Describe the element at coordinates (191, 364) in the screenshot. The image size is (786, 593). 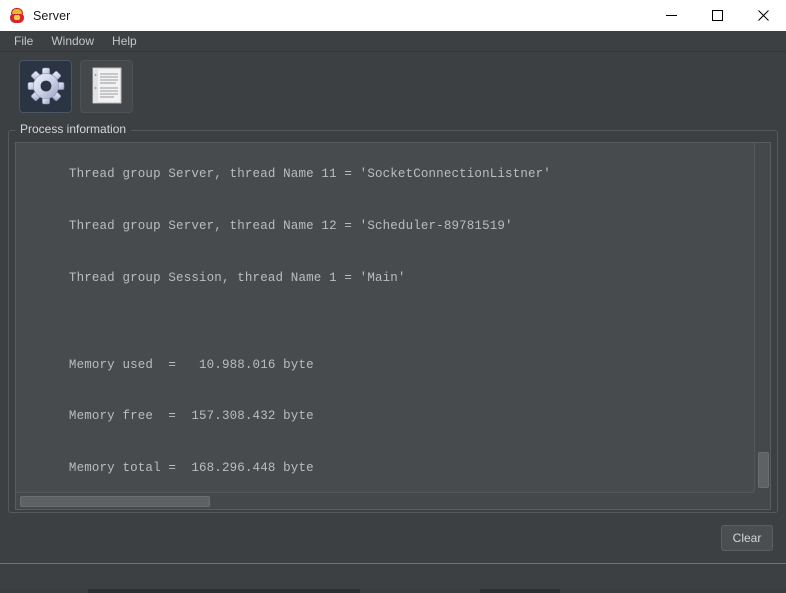
I see `console-line: Memory used = 10.988.016 byte` at that location.